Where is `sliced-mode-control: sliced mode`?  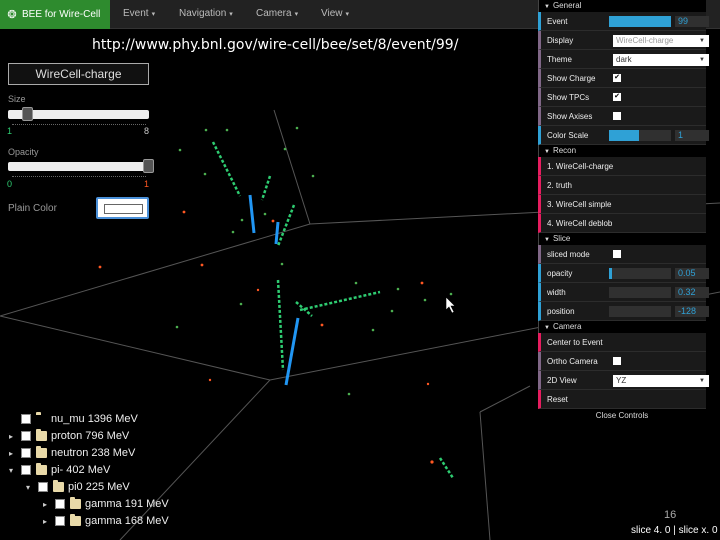
sliced-mode-control: sliced mode is located at coordinates (622, 254).